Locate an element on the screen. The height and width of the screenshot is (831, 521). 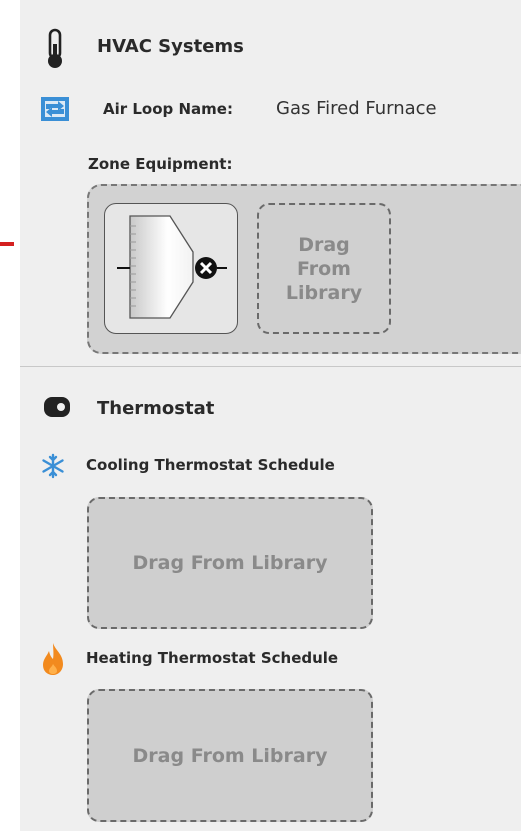
section-divider is located at coordinates (270, 366).